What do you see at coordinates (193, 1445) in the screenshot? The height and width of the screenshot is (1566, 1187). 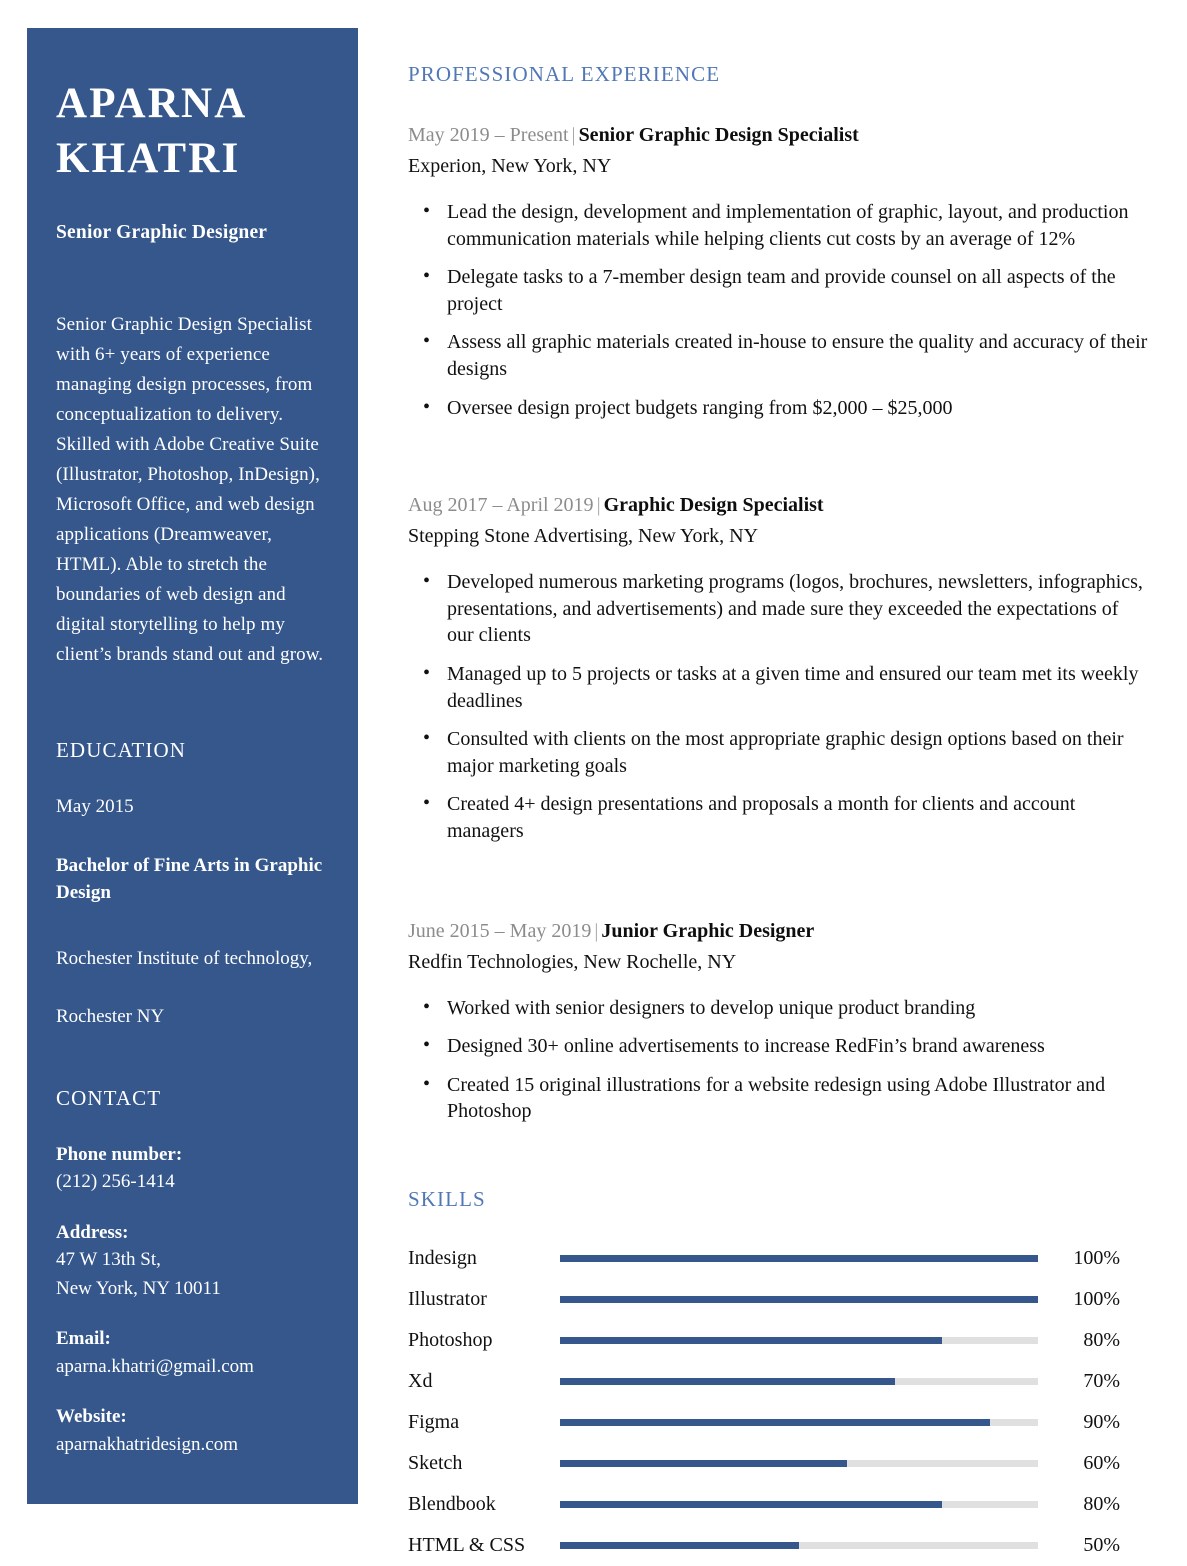 I see `website-value: aparnakhatridesign.com` at bounding box center [193, 1445].